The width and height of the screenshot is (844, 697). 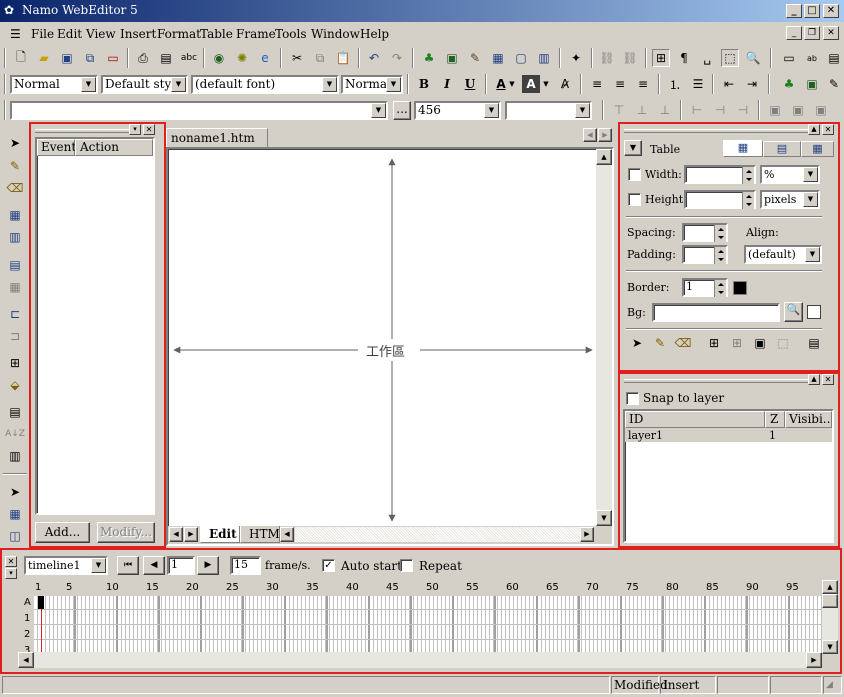 What do you see at coordinates (720, 110) in the screenshot?
I see `distribute-center-icon: ⊣` at bounding box center [720, 110].